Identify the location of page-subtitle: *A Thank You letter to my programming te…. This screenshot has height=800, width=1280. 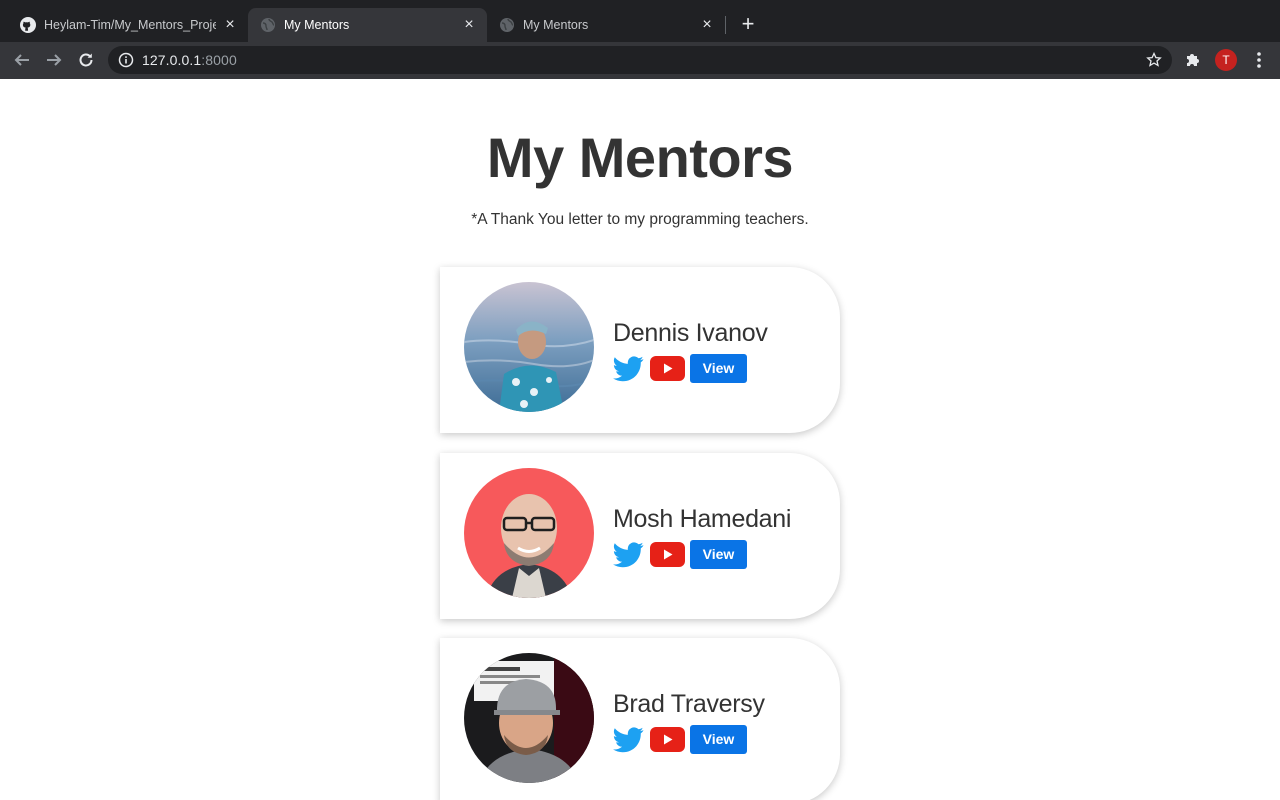
(640, 219).